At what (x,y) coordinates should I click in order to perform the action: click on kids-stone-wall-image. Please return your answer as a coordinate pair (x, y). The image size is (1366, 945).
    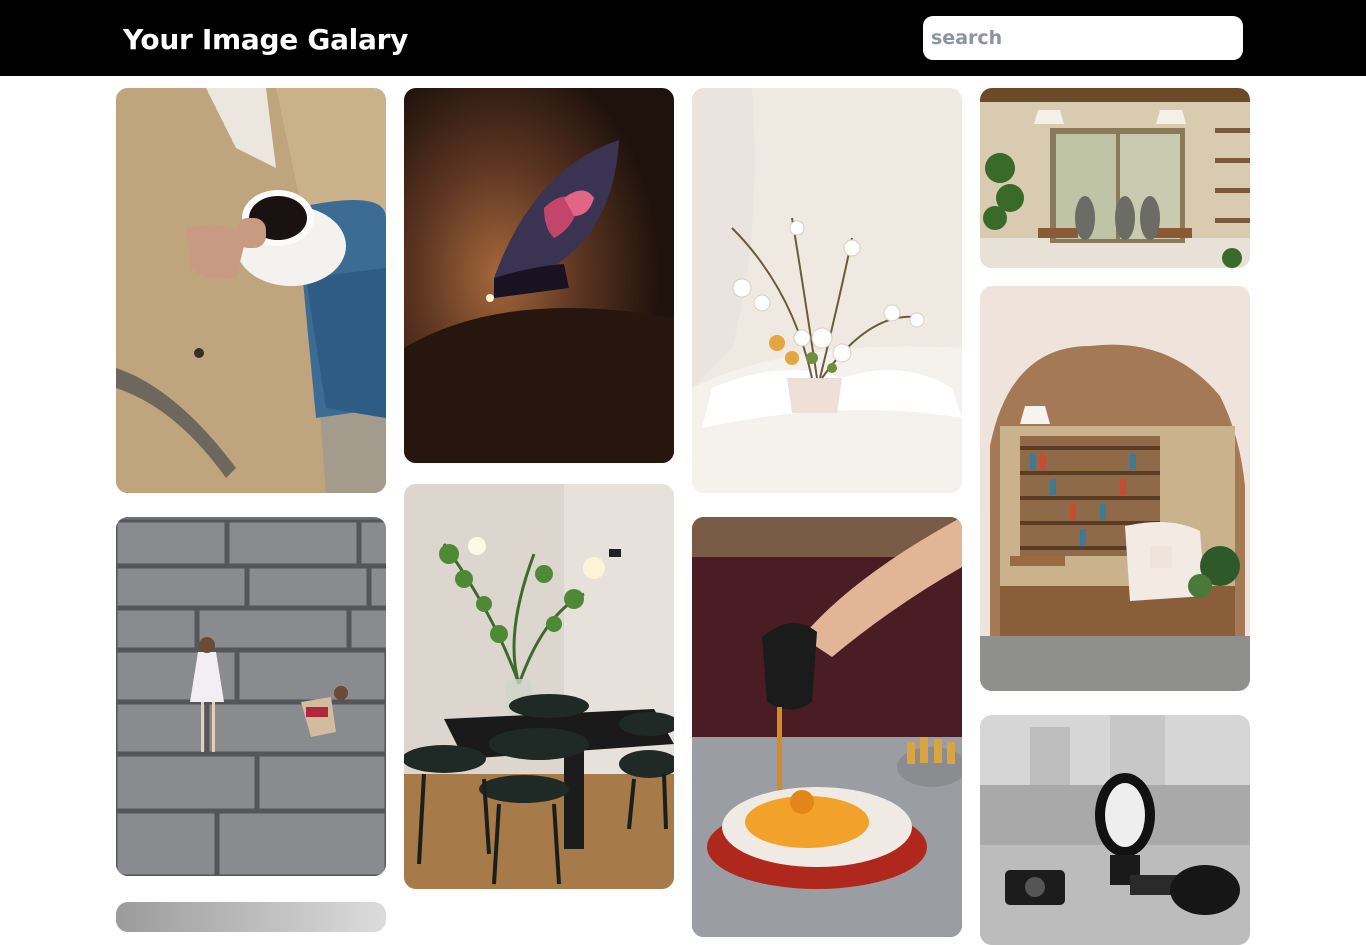
    Looking at the image, I should click on (251, 696).